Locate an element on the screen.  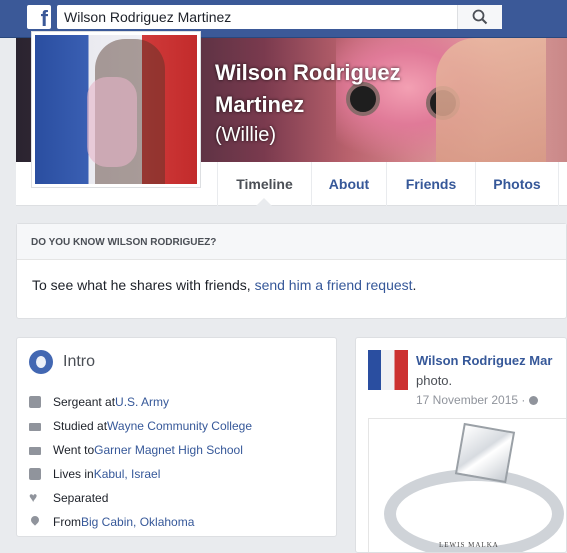
search-button is located at coordinates (479, 17).